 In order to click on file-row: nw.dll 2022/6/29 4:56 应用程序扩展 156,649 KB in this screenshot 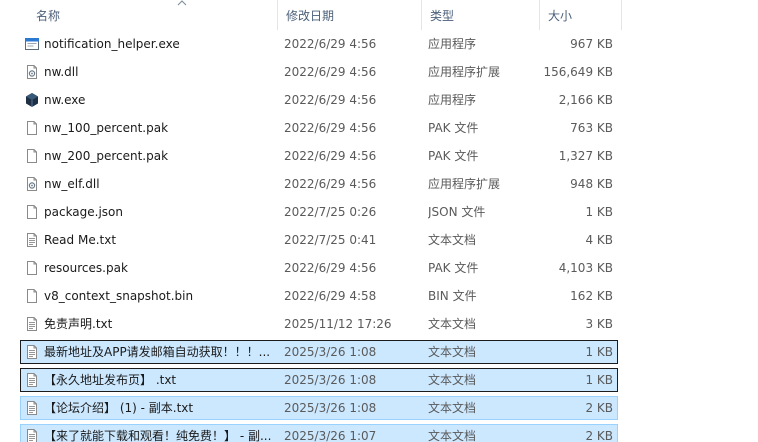, I will do `click(319, 72)`.